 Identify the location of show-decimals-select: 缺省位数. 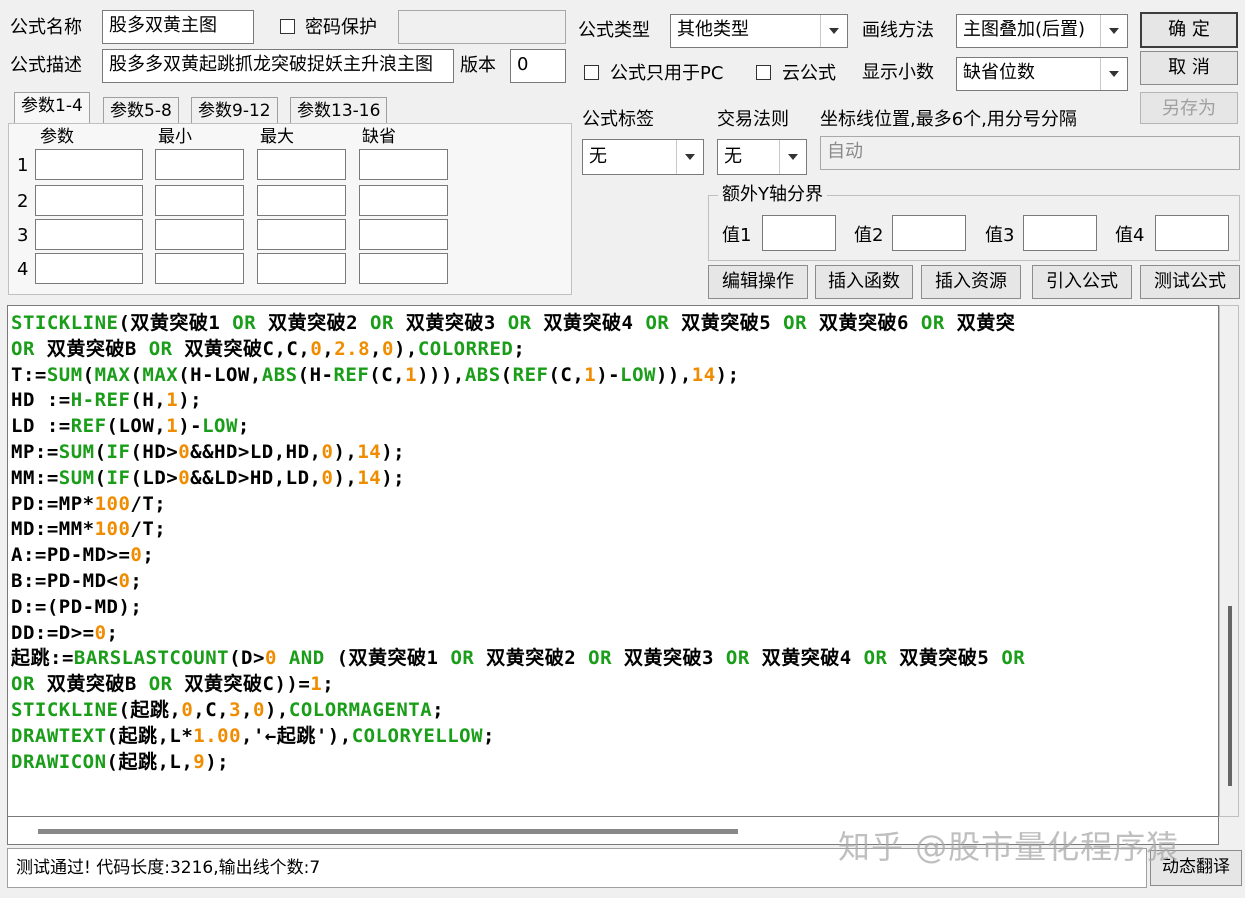
(1042, 74).